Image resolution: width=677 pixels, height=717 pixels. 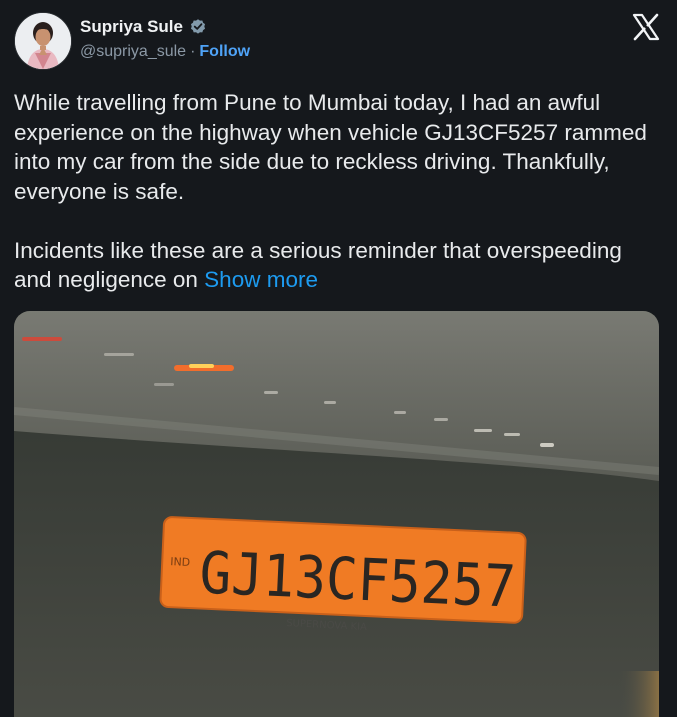 I want to click on author-handle: @supriya_sule, so click(x=133, y=52).